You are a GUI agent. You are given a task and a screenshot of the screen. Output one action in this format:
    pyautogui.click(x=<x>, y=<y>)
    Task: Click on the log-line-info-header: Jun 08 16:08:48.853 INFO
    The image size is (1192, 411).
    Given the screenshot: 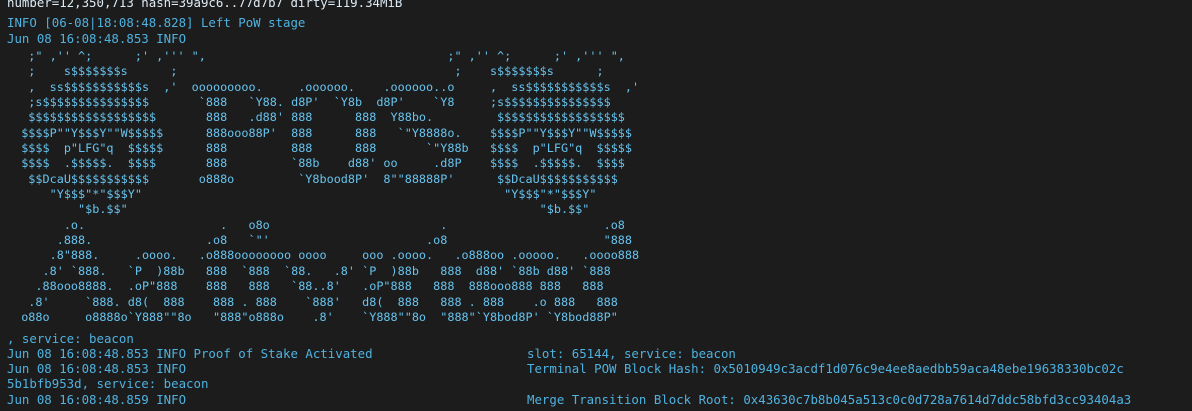 What is the action you would take?
    pyautogui.click(x=97, y=38)
    